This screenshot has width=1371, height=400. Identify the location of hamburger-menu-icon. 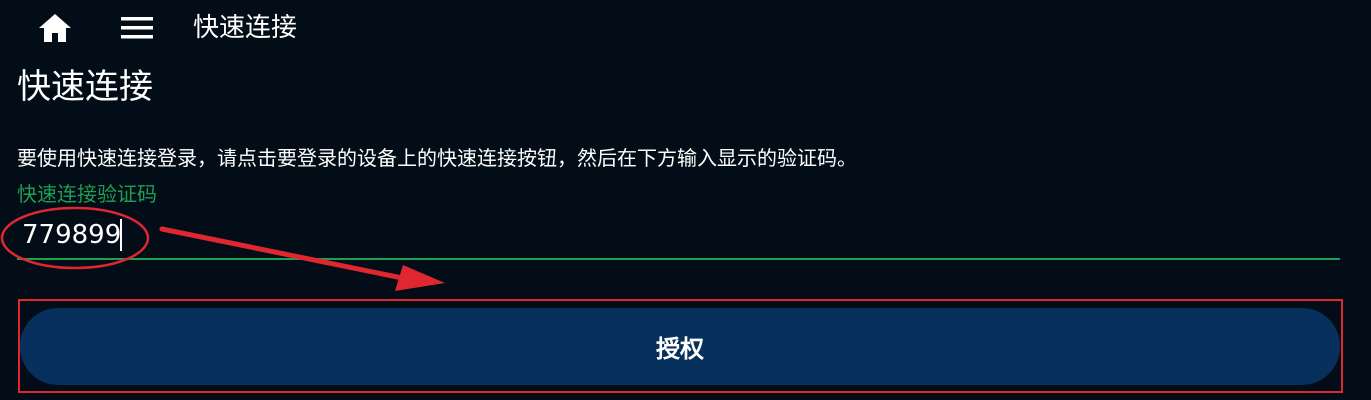
(137, 28).